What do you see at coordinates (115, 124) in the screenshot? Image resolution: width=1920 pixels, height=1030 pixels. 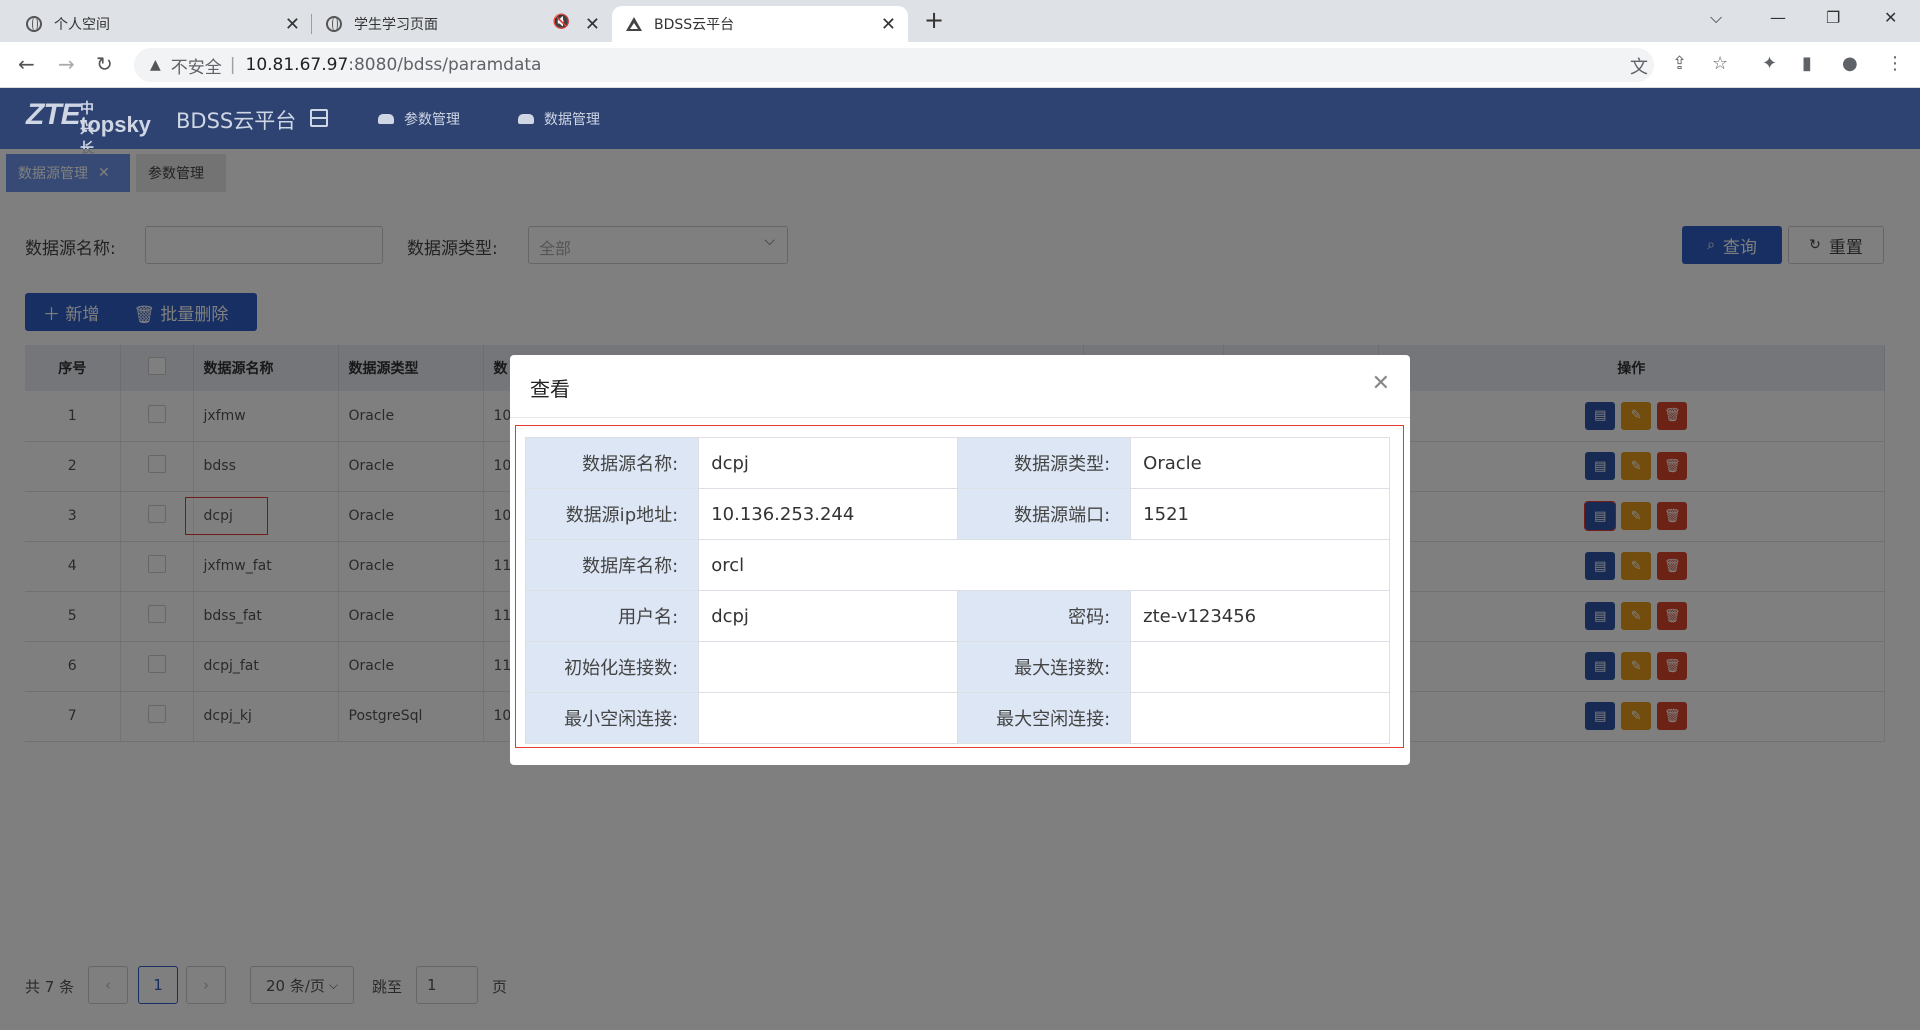 I see `logo-sub: topsky` at bounding box center [115, 124].